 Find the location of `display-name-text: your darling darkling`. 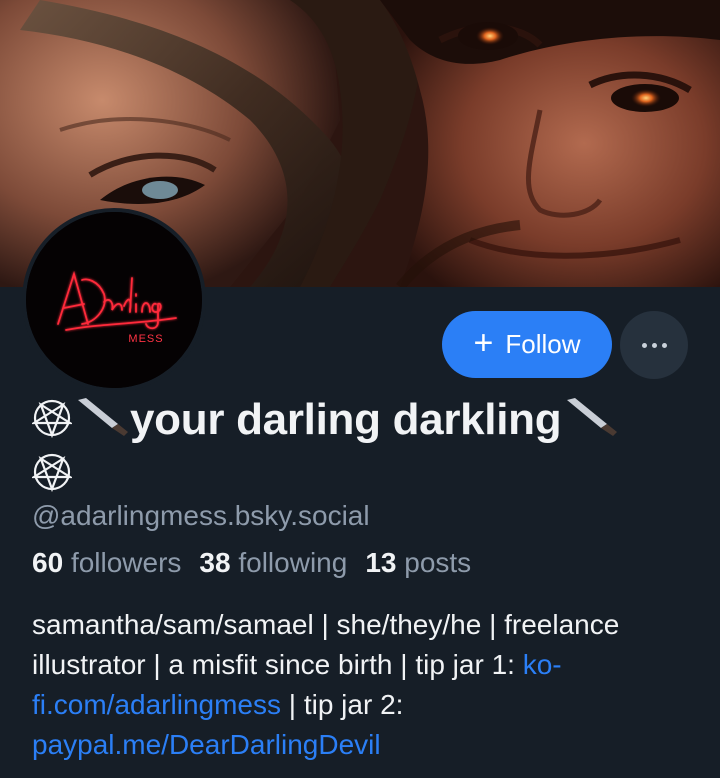

display-name-text: your darling darkling is located at coordinates (346, 419).